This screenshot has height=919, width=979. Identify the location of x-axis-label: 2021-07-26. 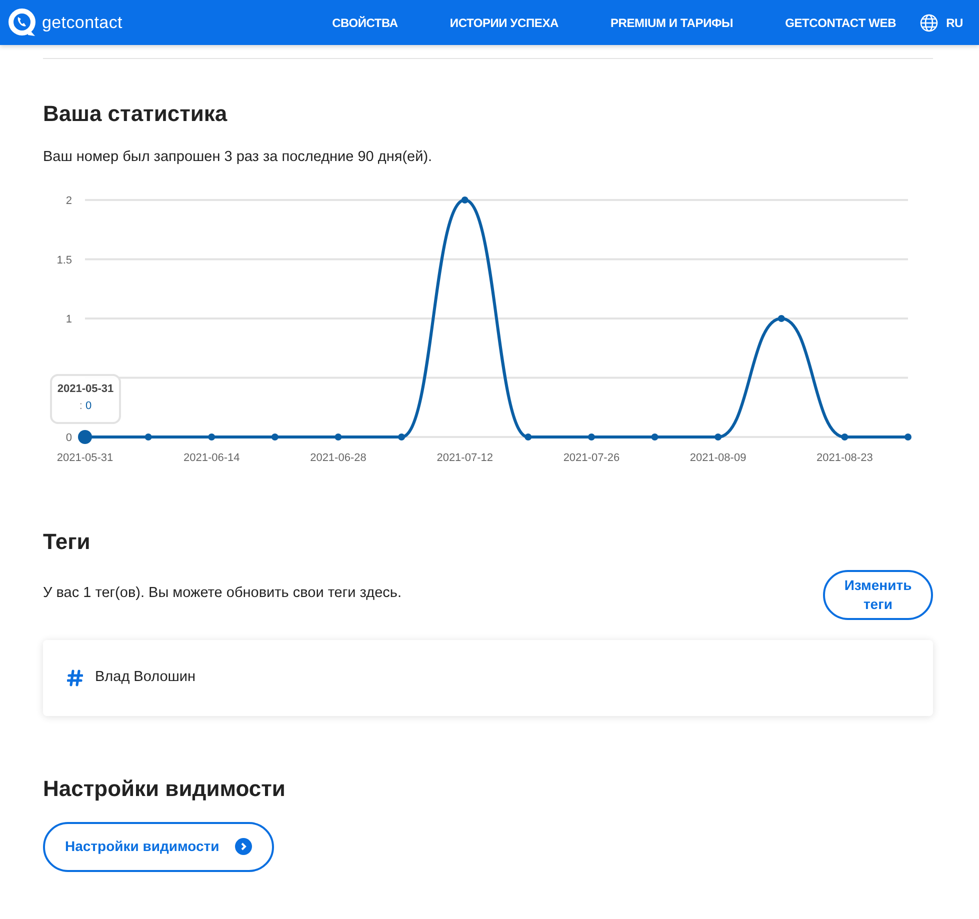
(591, 458).